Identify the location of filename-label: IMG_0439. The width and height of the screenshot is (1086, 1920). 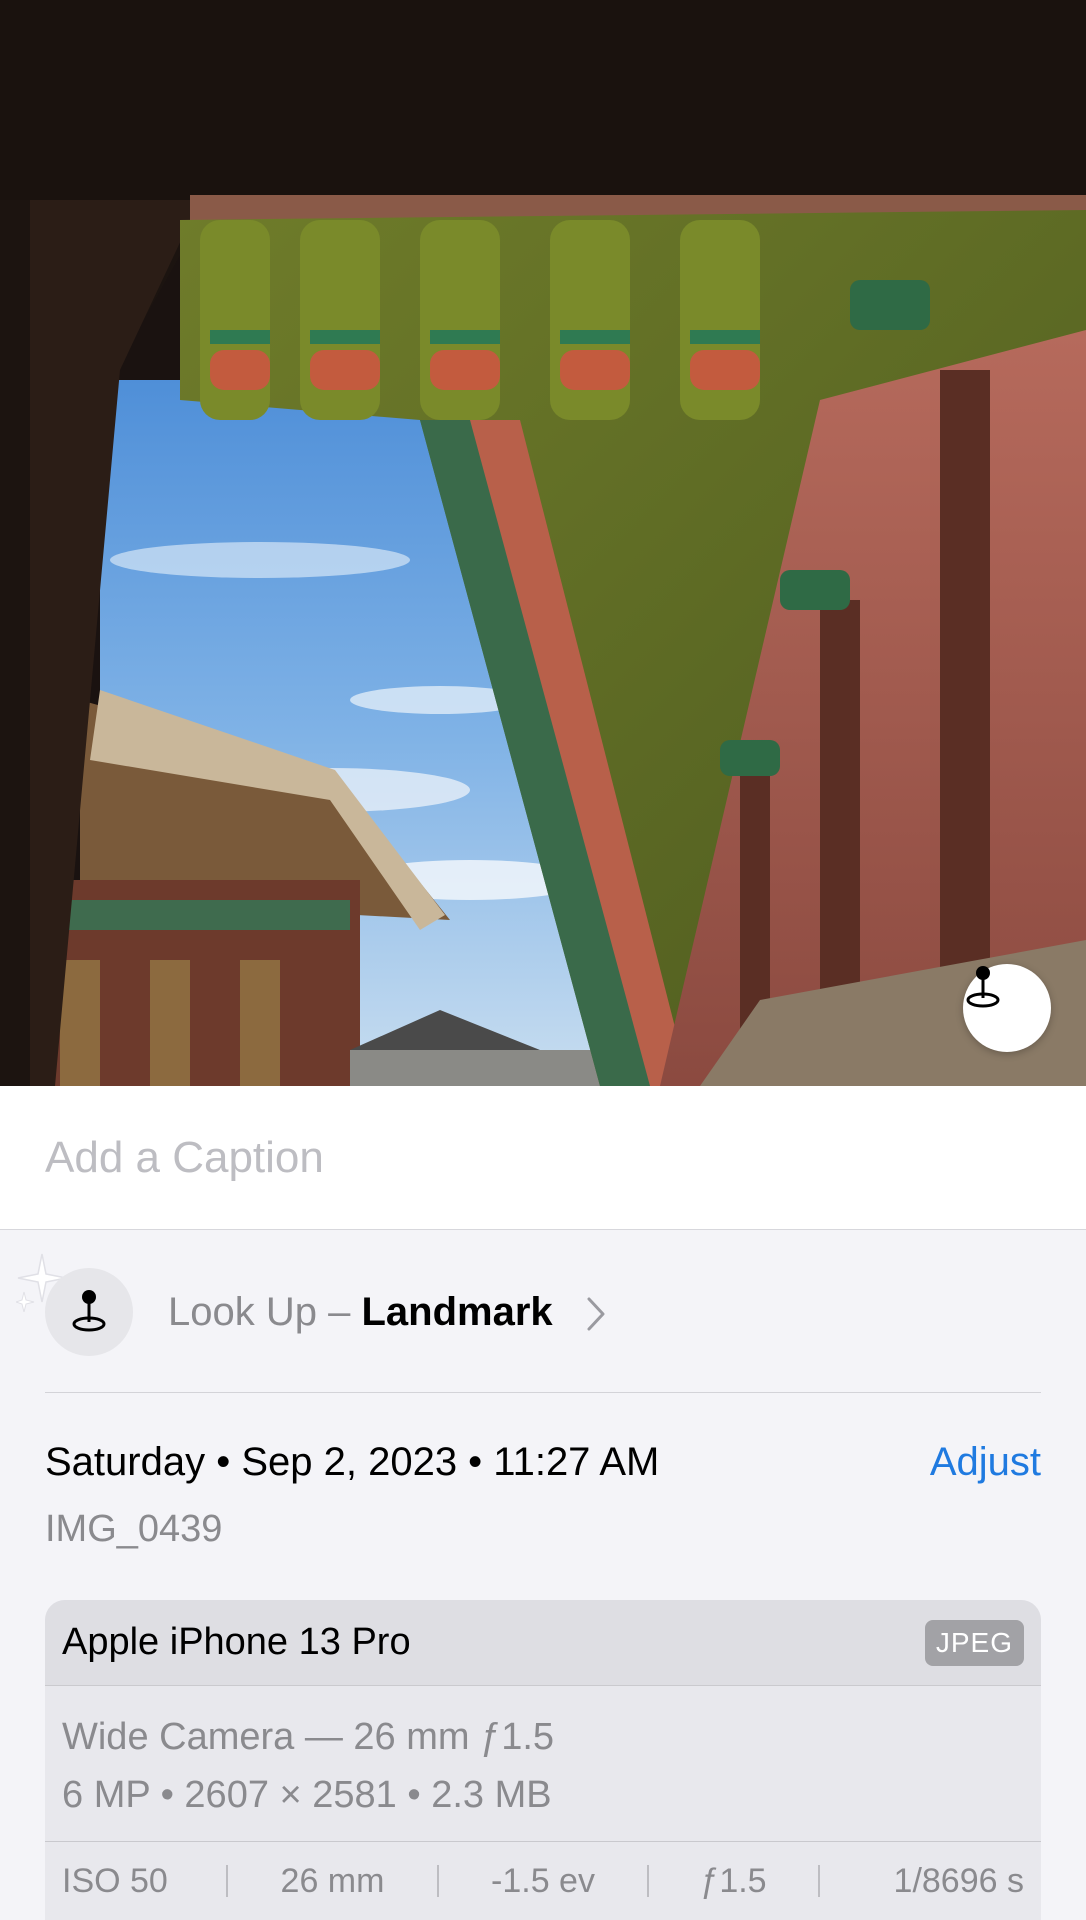
(134, 1529).